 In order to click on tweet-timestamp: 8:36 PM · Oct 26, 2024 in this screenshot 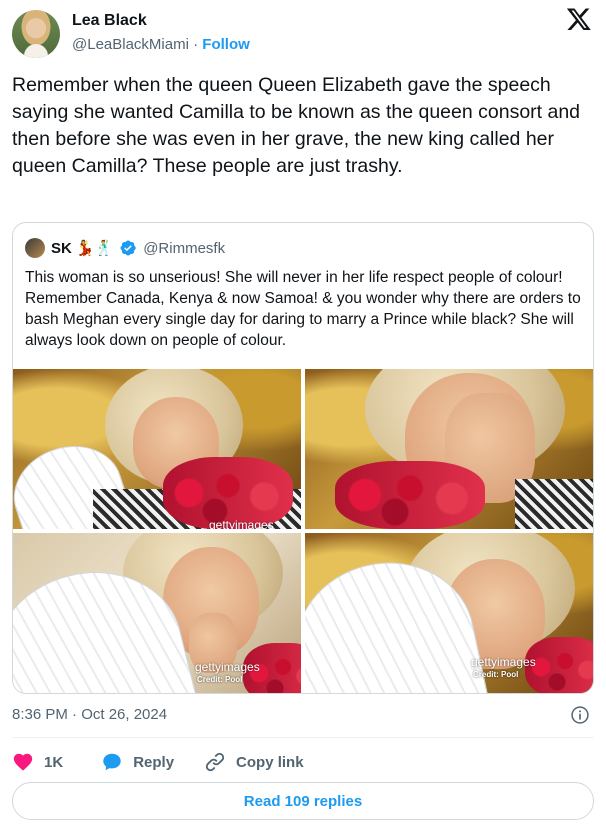, I will do `click(89, 714)`.